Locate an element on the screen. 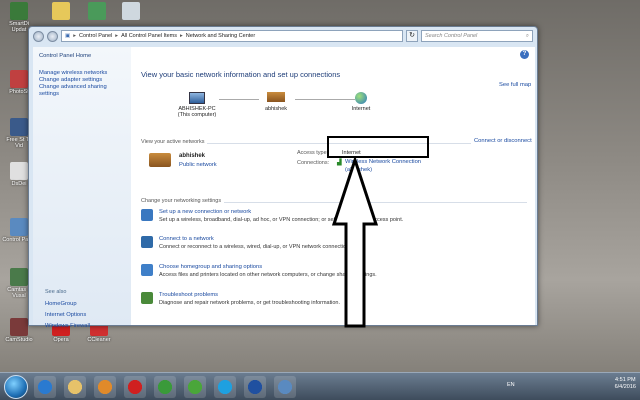  access-type-label: Access type: is located at coordinates (313, 153).